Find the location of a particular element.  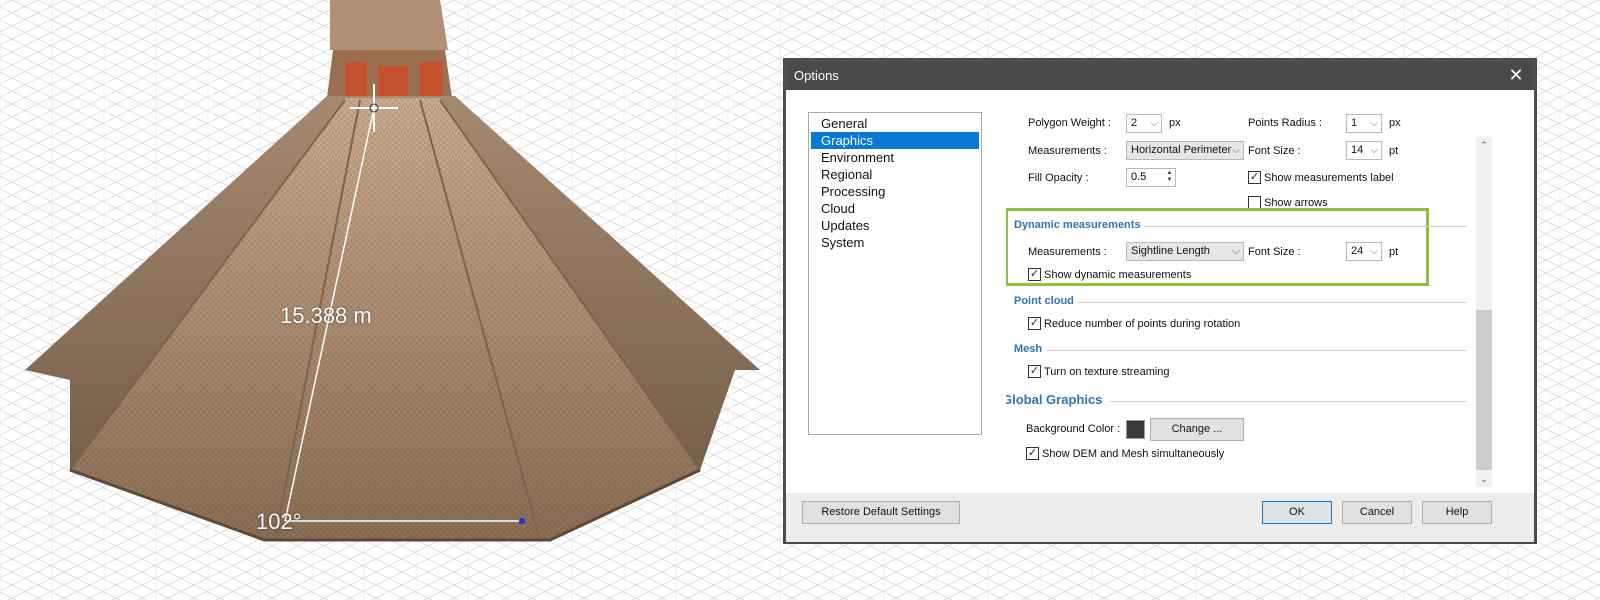

polygon-weight-unit: px is located at coordinates (1175, 123).